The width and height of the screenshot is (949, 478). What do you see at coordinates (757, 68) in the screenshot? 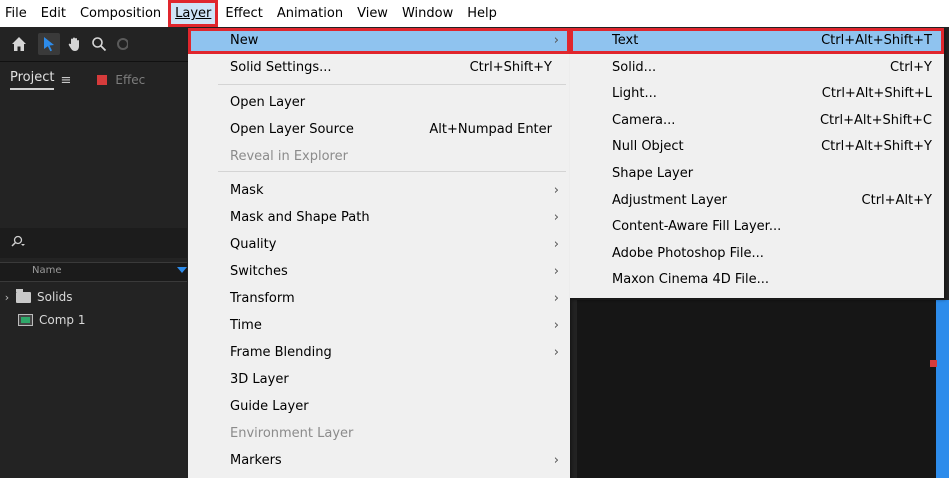
I see `new-submenu-item-solid: Solid... Ctrl+Y` at bounding box center [757, 68].